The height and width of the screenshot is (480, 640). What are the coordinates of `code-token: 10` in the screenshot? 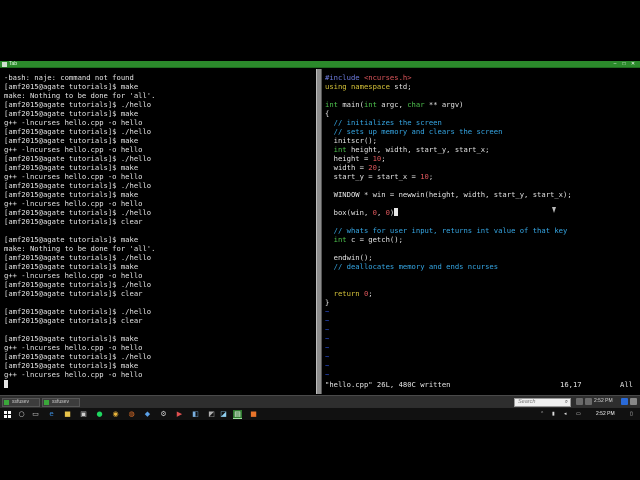 It's located at (424, 176).